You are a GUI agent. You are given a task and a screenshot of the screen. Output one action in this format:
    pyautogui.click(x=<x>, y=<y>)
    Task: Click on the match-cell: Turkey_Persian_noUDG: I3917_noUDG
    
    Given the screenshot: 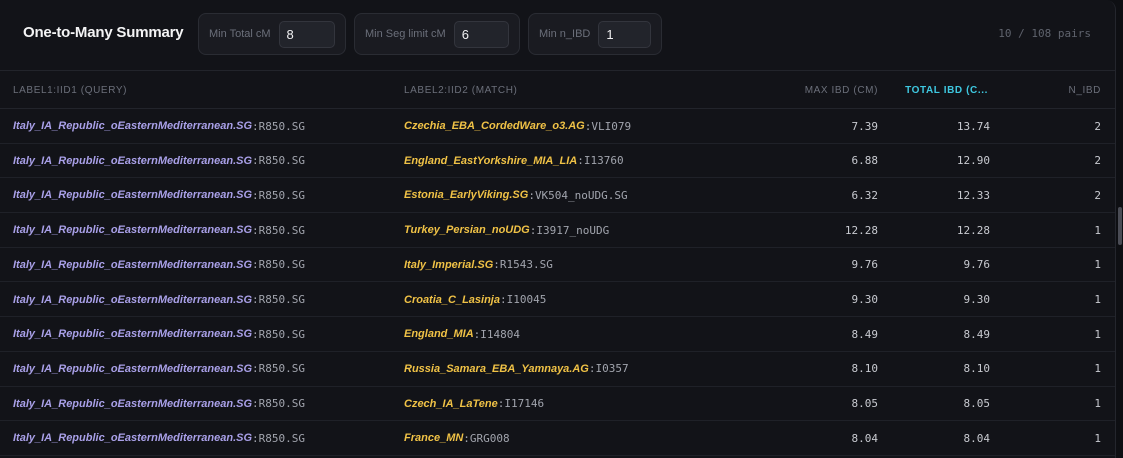 What is the action you would take?
    pyautogui.click(x=506, y=230)
    